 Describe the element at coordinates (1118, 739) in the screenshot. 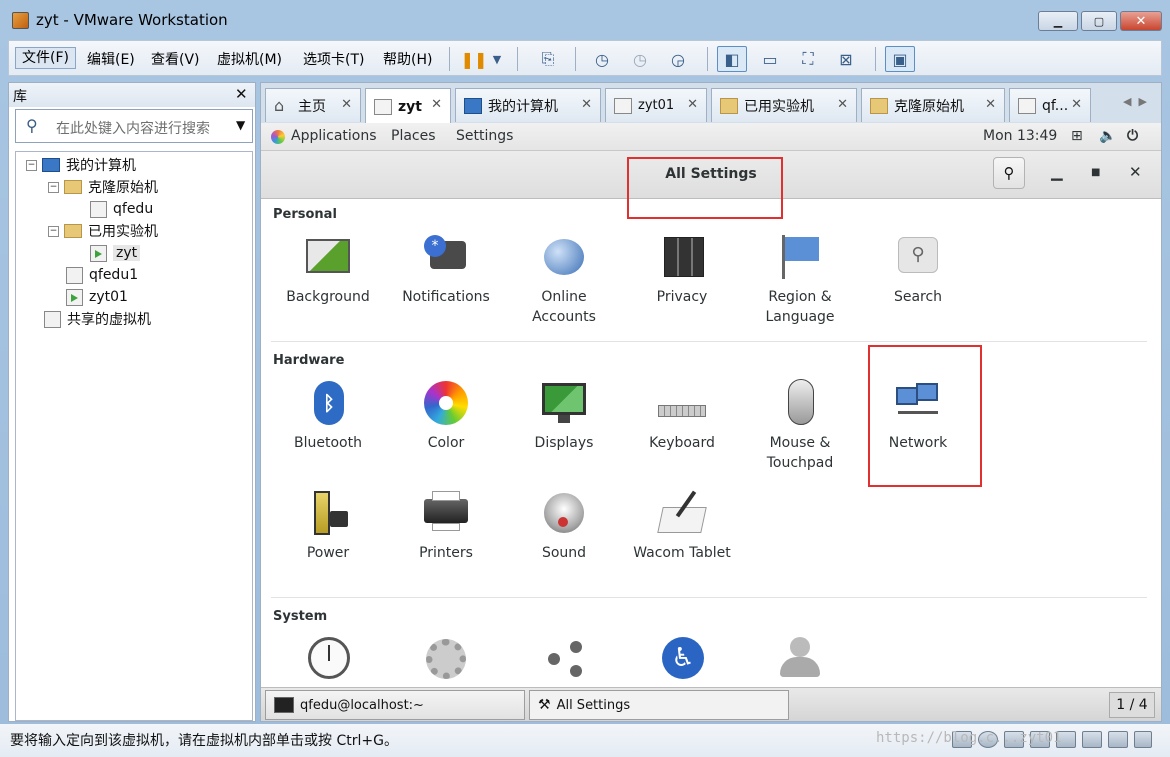

I see `display-device-icon` at that location.